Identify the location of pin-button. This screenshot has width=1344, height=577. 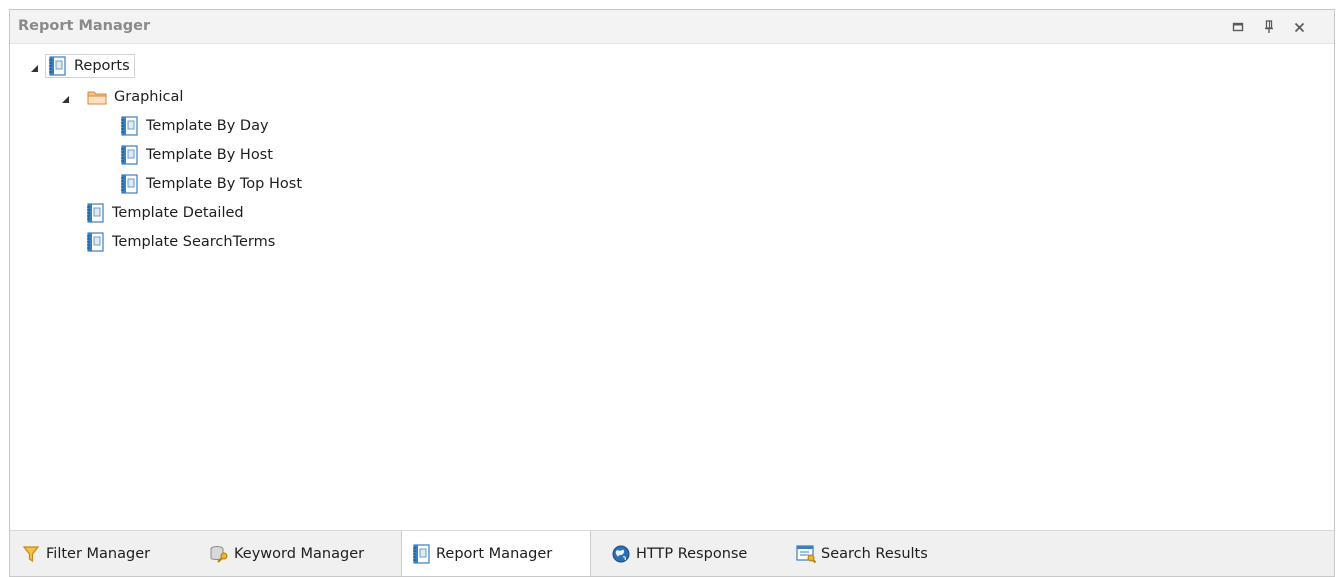
(1269, 27).